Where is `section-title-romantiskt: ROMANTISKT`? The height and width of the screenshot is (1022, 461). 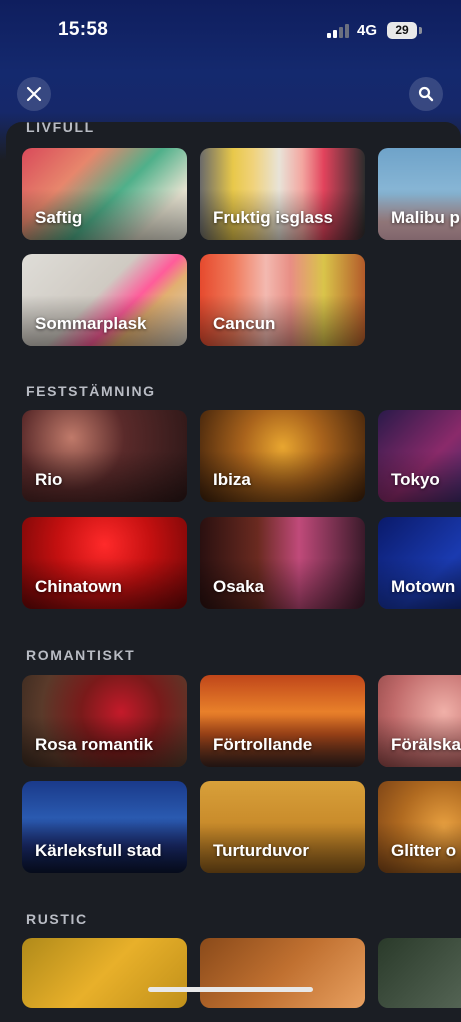 section-title-romantiskt: ROMANTISKT is located at coordinates (81, 655).